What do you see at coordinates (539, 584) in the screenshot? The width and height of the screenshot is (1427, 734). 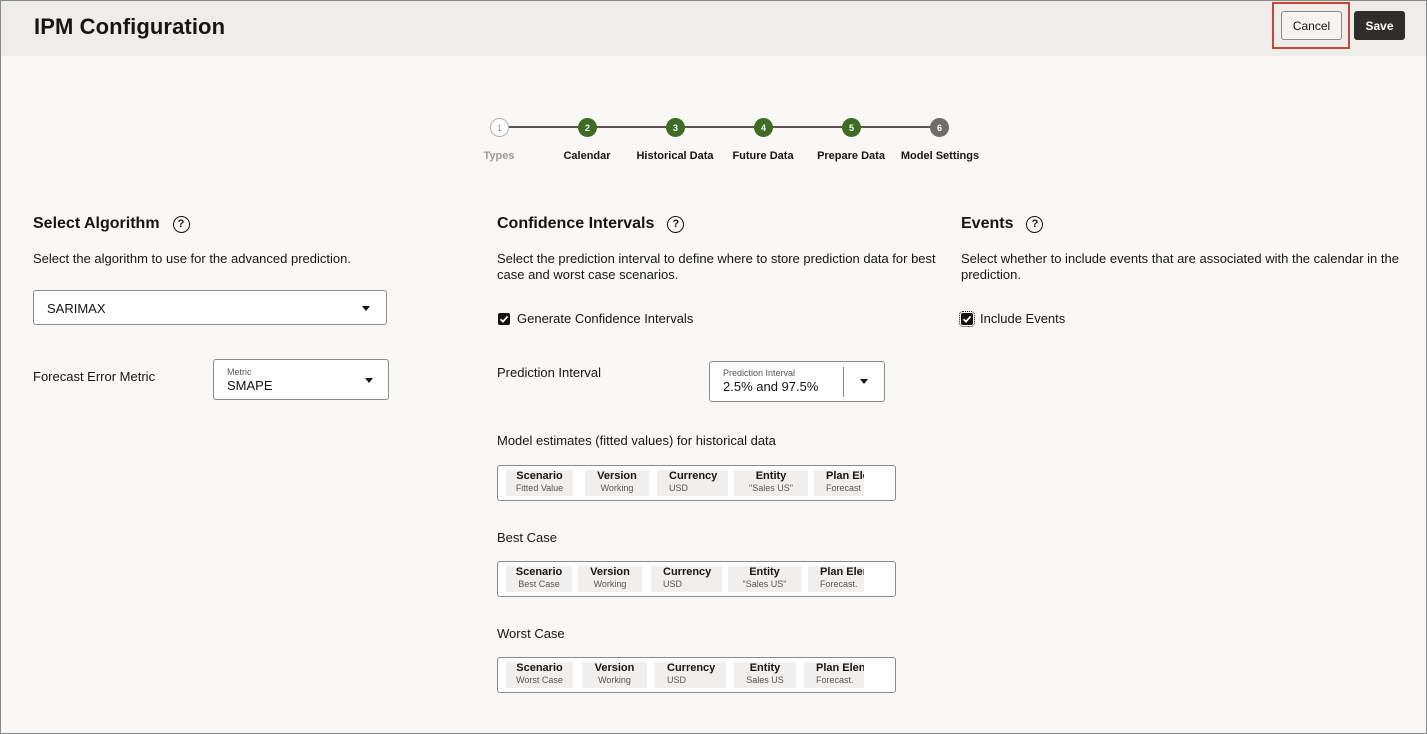 I see `pov-member: Best Case` at bounding box center [539, 584].